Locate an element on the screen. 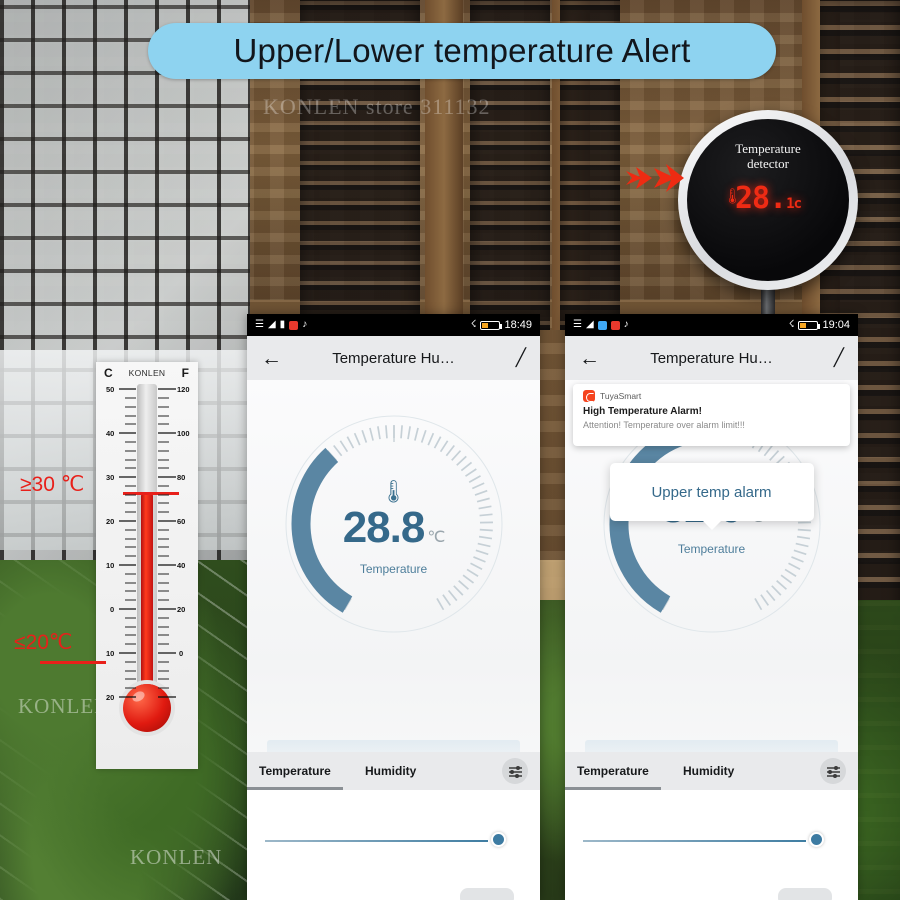  tab-temperature-label-left: Temperature is located at coordinates (295, 771).